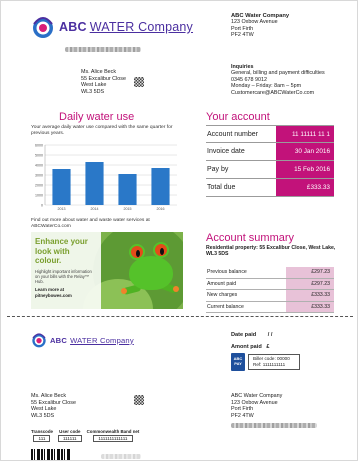 The height and width of the screenshot is (461, 358). What do you see at coordinates (93, 91) in the screenshot?
I see `customer-postcode: WL3 5DS` at bounding box center [93, 91].